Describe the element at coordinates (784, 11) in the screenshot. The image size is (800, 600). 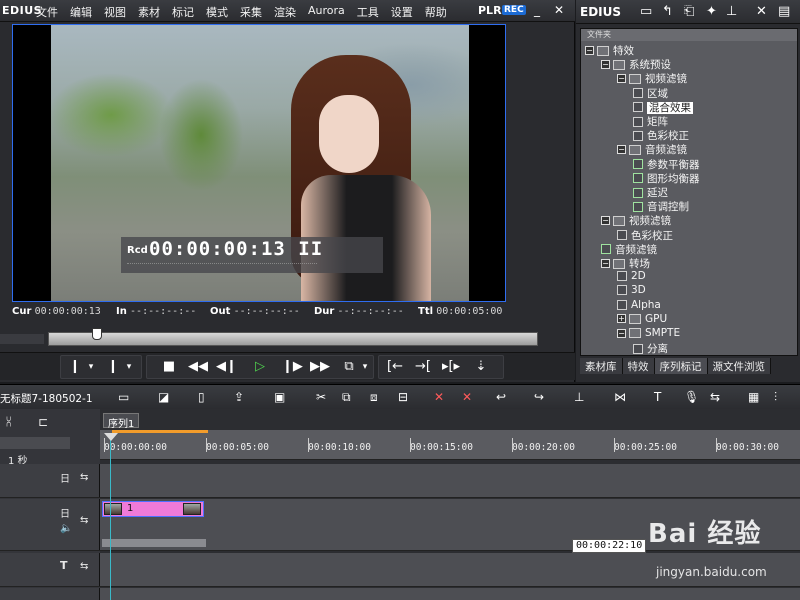
I see `view-icon: ▤` at that location.